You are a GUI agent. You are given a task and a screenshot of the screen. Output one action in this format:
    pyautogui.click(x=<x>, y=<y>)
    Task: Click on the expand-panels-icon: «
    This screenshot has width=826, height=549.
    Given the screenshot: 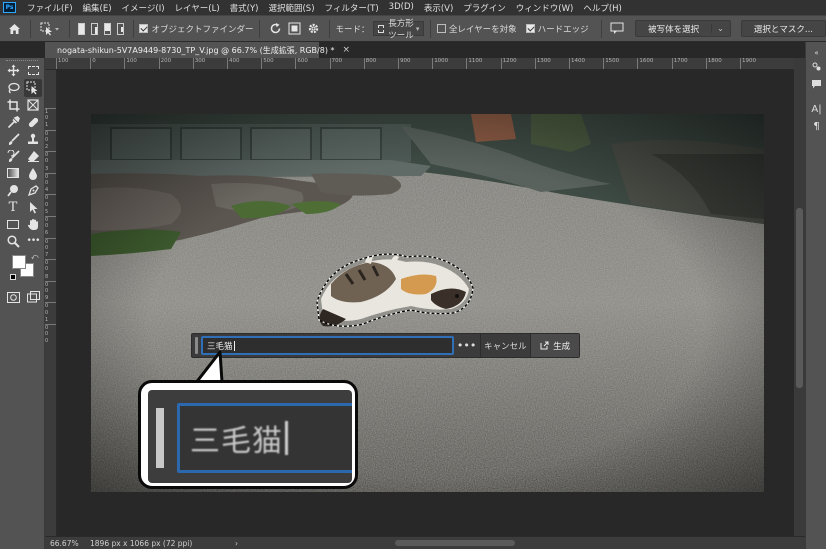 What is the action you would take?
    pyautogui.click(x=816, y=52)
    